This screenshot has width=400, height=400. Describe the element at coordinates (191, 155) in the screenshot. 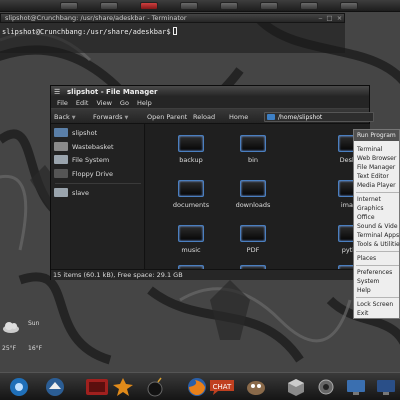

I see `folder-item: backup` at that location.